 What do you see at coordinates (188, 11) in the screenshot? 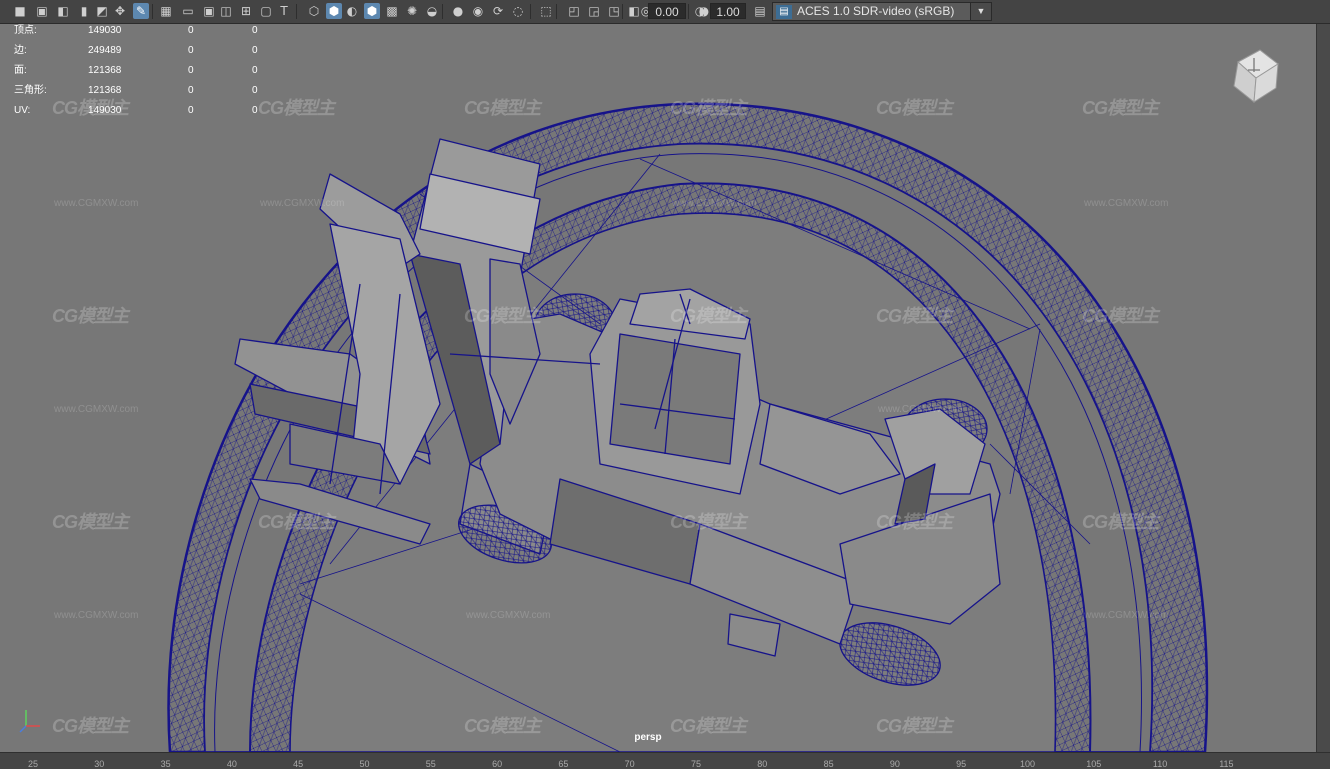
I see `film-gate-icon: ▭` at bounding box center [188, 11].